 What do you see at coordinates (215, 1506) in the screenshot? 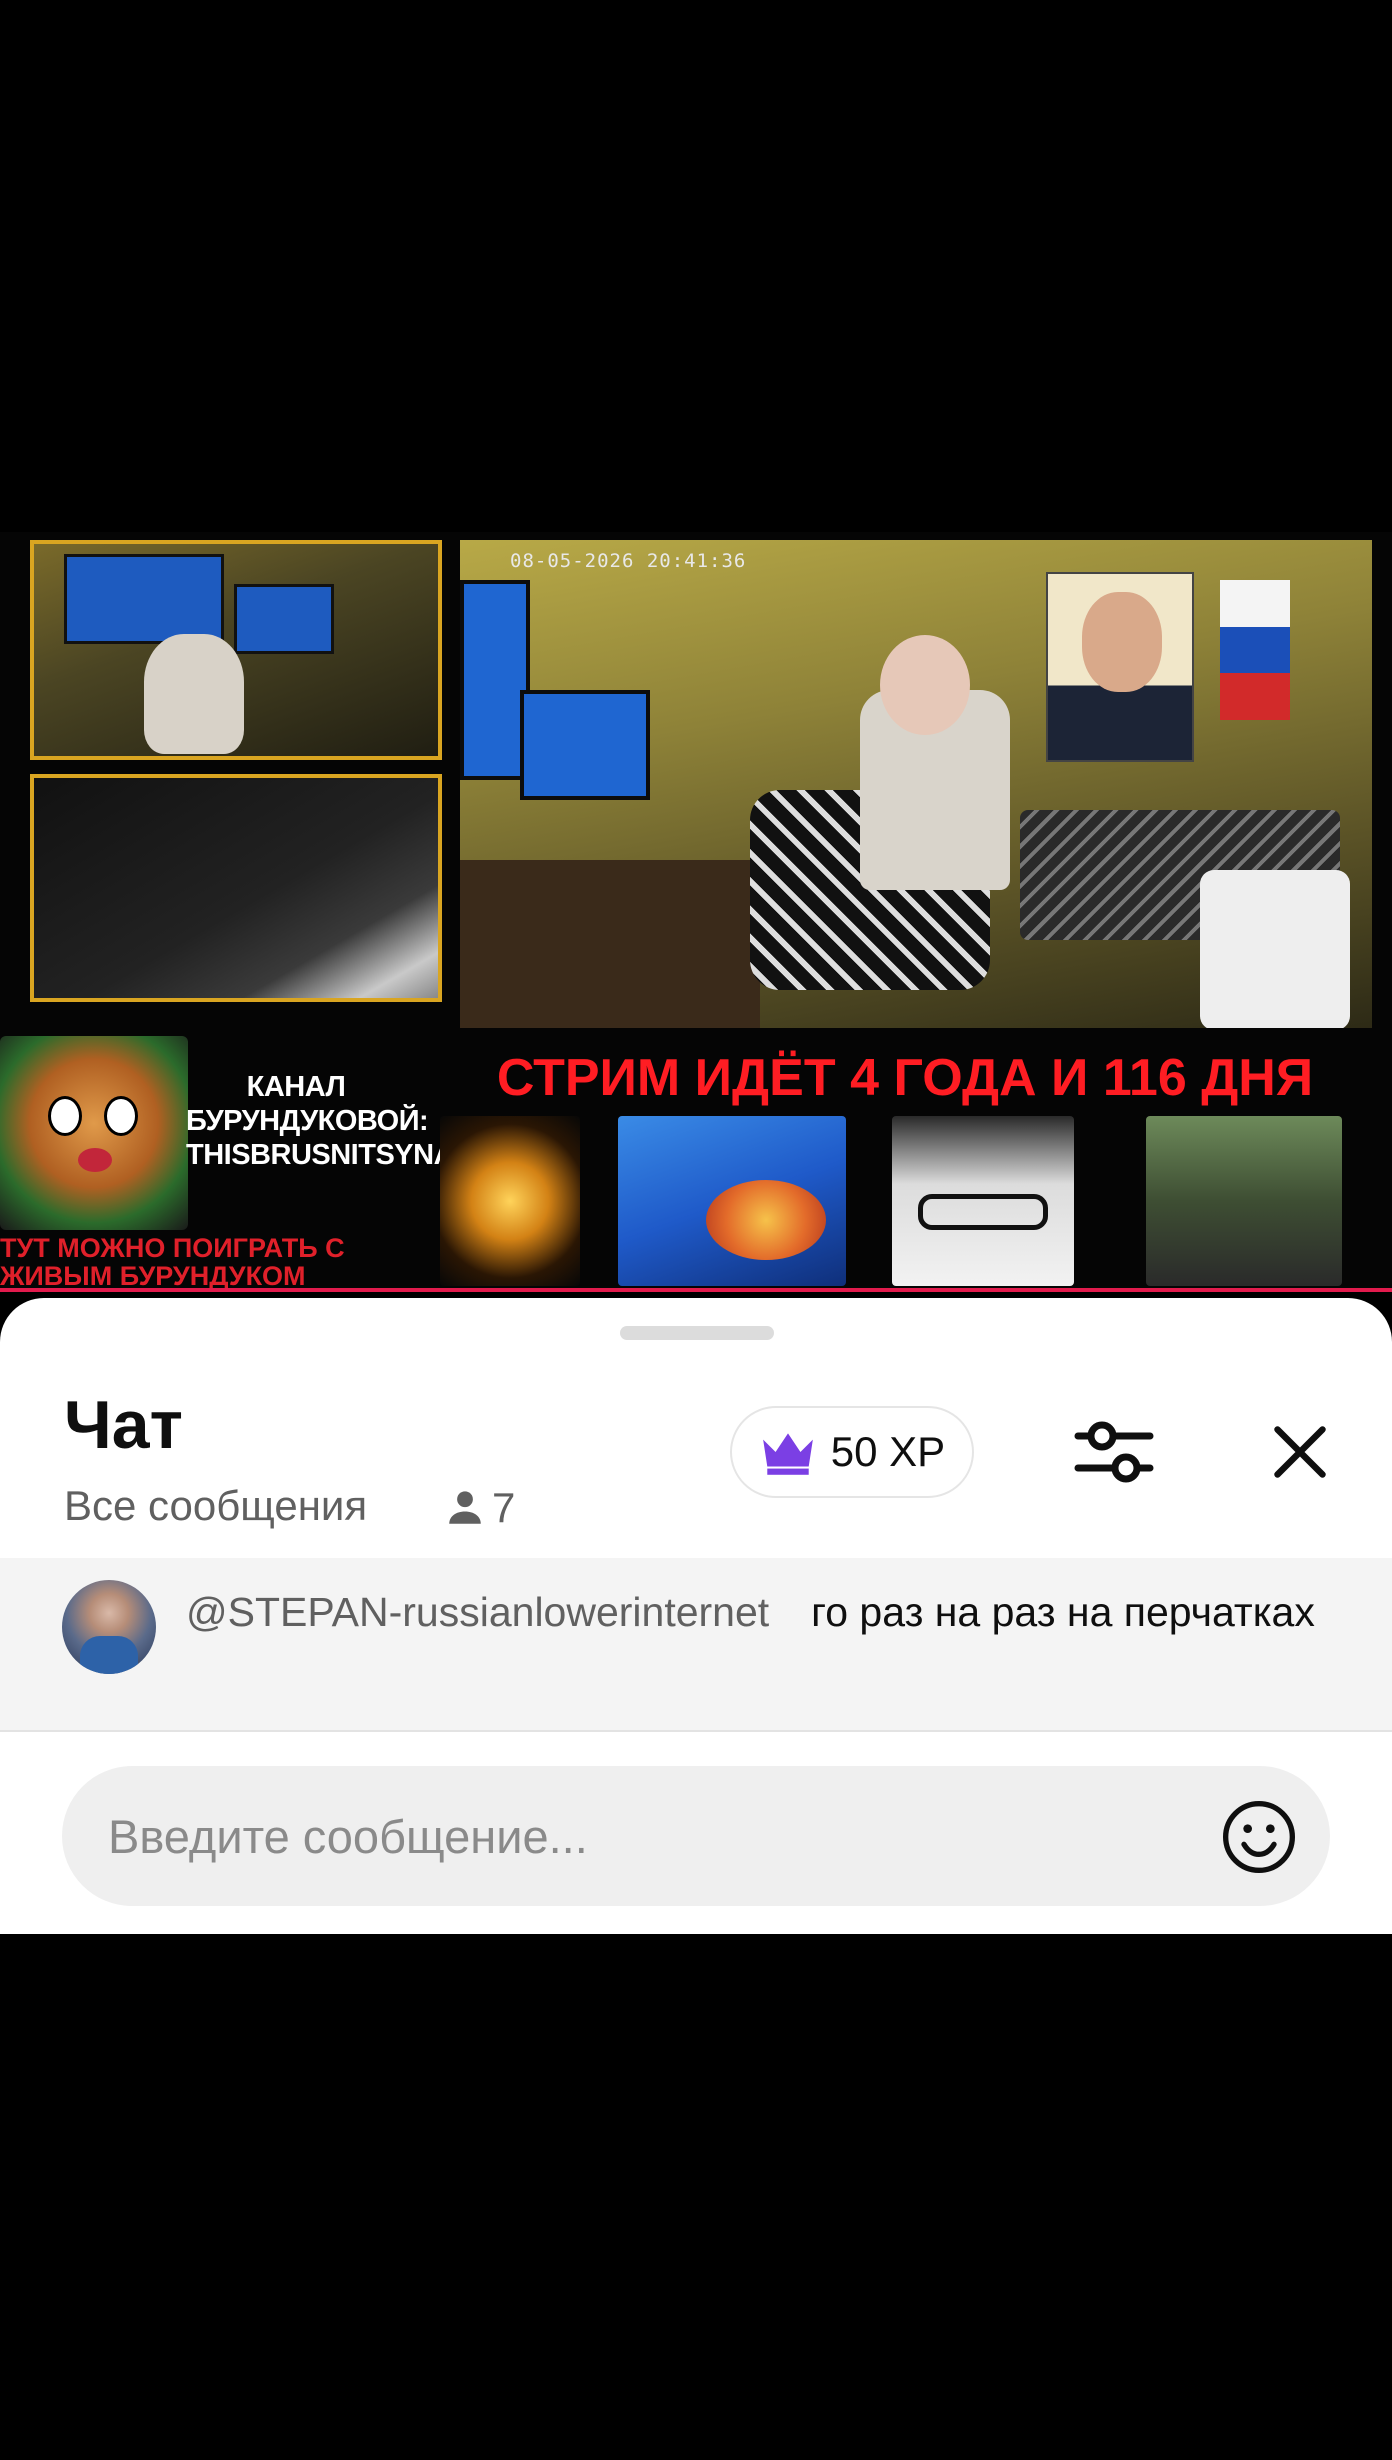
I see `chat-filter-dropdown: Все сообщения` at bounding box center [215, 1506].